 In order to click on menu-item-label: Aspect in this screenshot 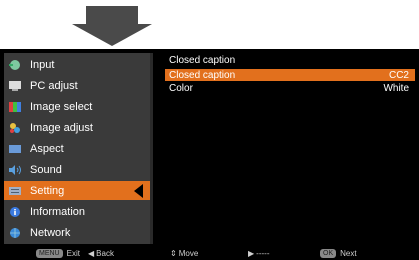, I will do `click(47, 148)`.